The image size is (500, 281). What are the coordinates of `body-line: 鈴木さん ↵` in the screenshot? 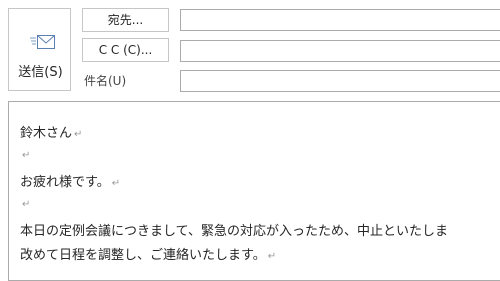 It's located at (51, 133).